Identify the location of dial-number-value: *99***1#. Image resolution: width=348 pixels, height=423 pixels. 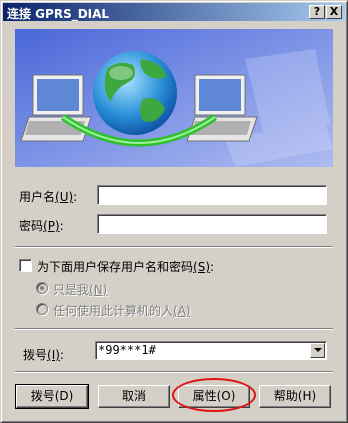
(127, 350).